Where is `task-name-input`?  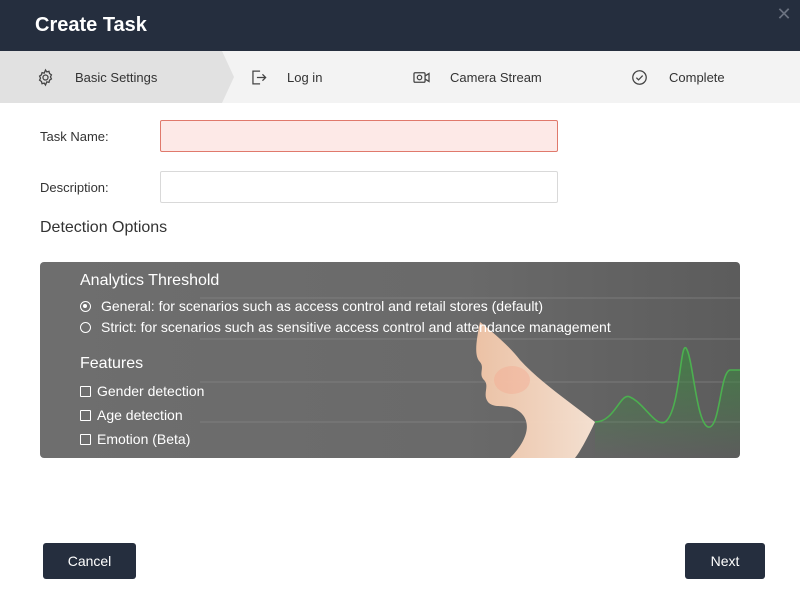
task-name-input is located at coordinates (359, 136).